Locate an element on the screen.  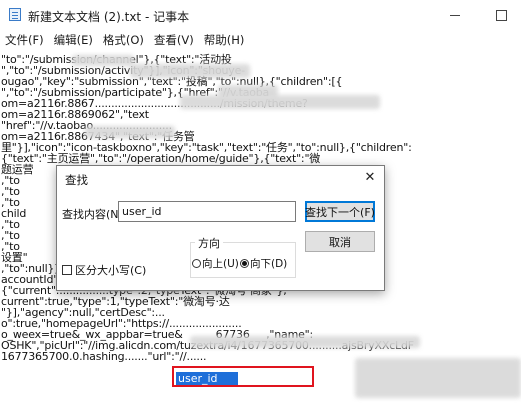
close-icon: ✕ is located at coordinates (370, 177).